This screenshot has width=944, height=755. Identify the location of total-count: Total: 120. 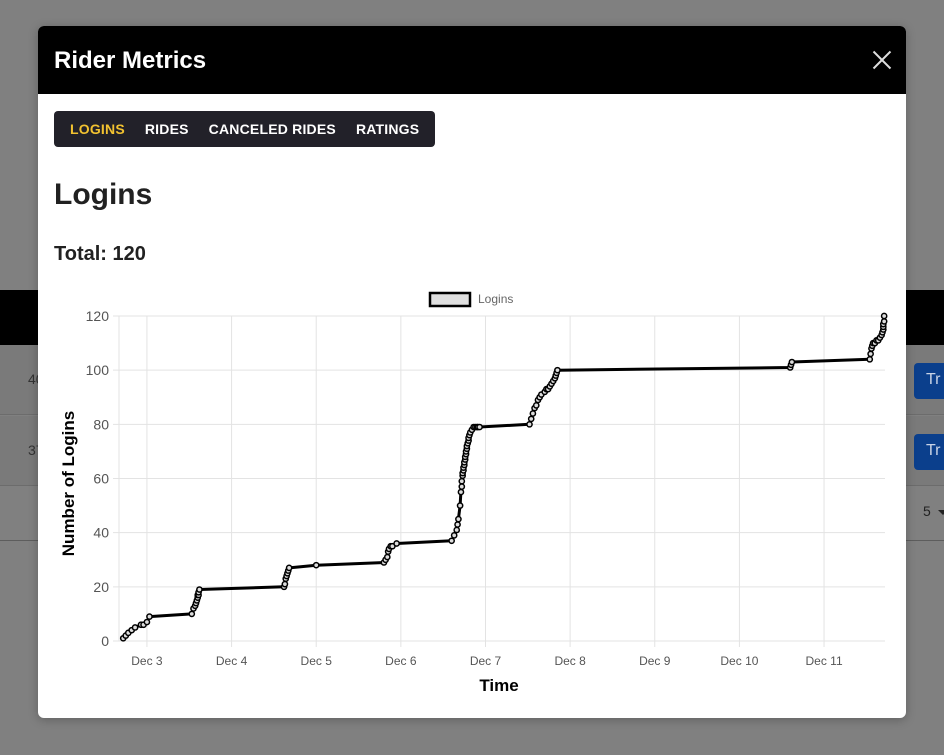
(100, 254).